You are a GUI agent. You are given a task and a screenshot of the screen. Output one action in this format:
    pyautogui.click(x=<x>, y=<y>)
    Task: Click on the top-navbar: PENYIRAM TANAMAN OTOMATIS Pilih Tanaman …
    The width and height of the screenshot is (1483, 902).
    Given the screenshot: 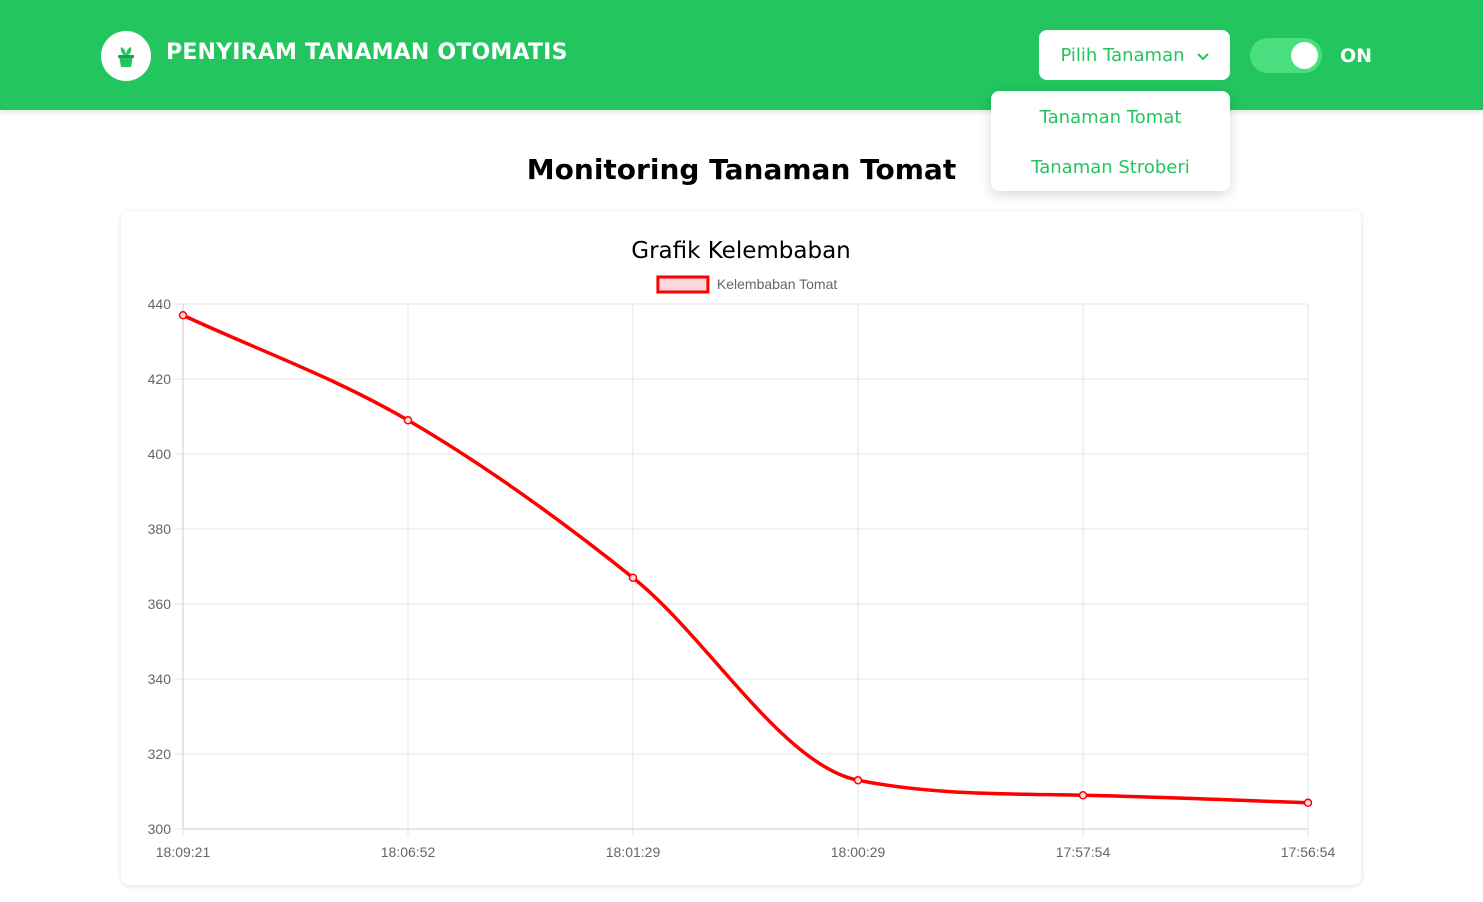 What is the action you would take?
    pyautogui.click(x=741, y=55)
    